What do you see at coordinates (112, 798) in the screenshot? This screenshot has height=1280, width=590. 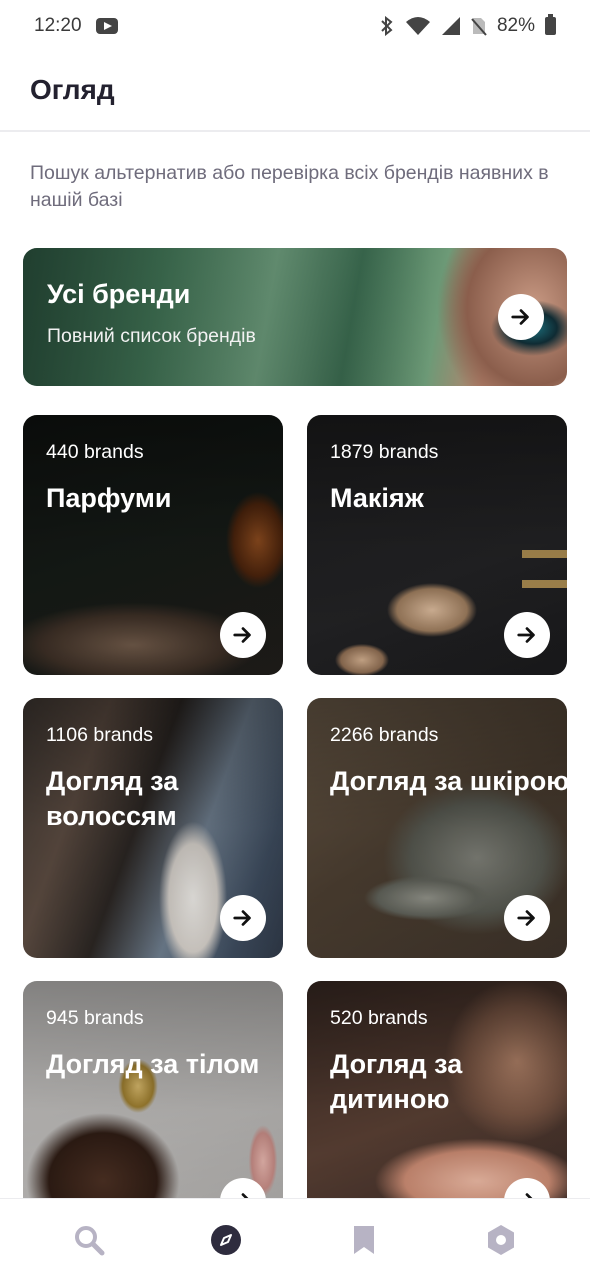 I see `category-title: Догляд за волоссям` at bounding box center [112, 798].